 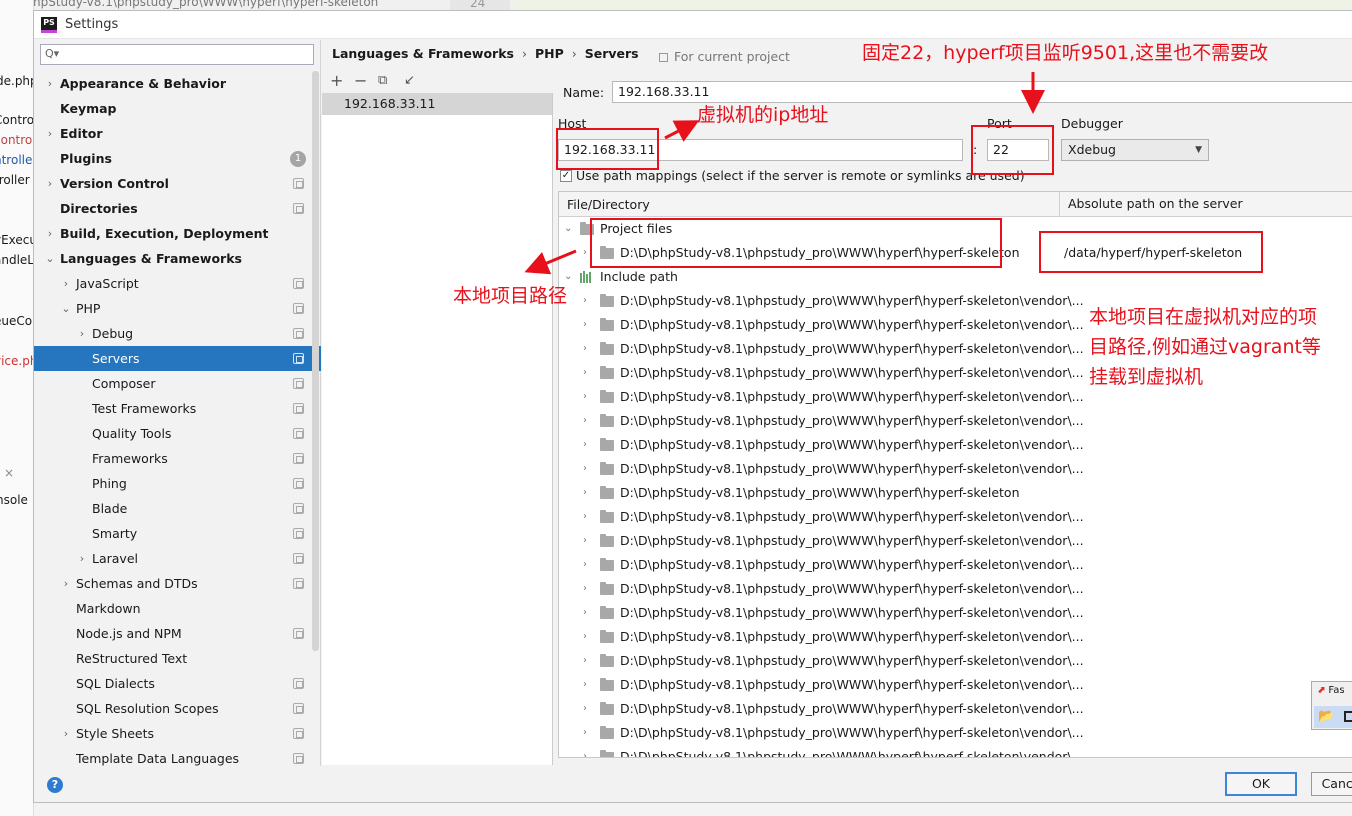 I want to click on copy-server-icon: ⧉, so click(x=382, y=80).